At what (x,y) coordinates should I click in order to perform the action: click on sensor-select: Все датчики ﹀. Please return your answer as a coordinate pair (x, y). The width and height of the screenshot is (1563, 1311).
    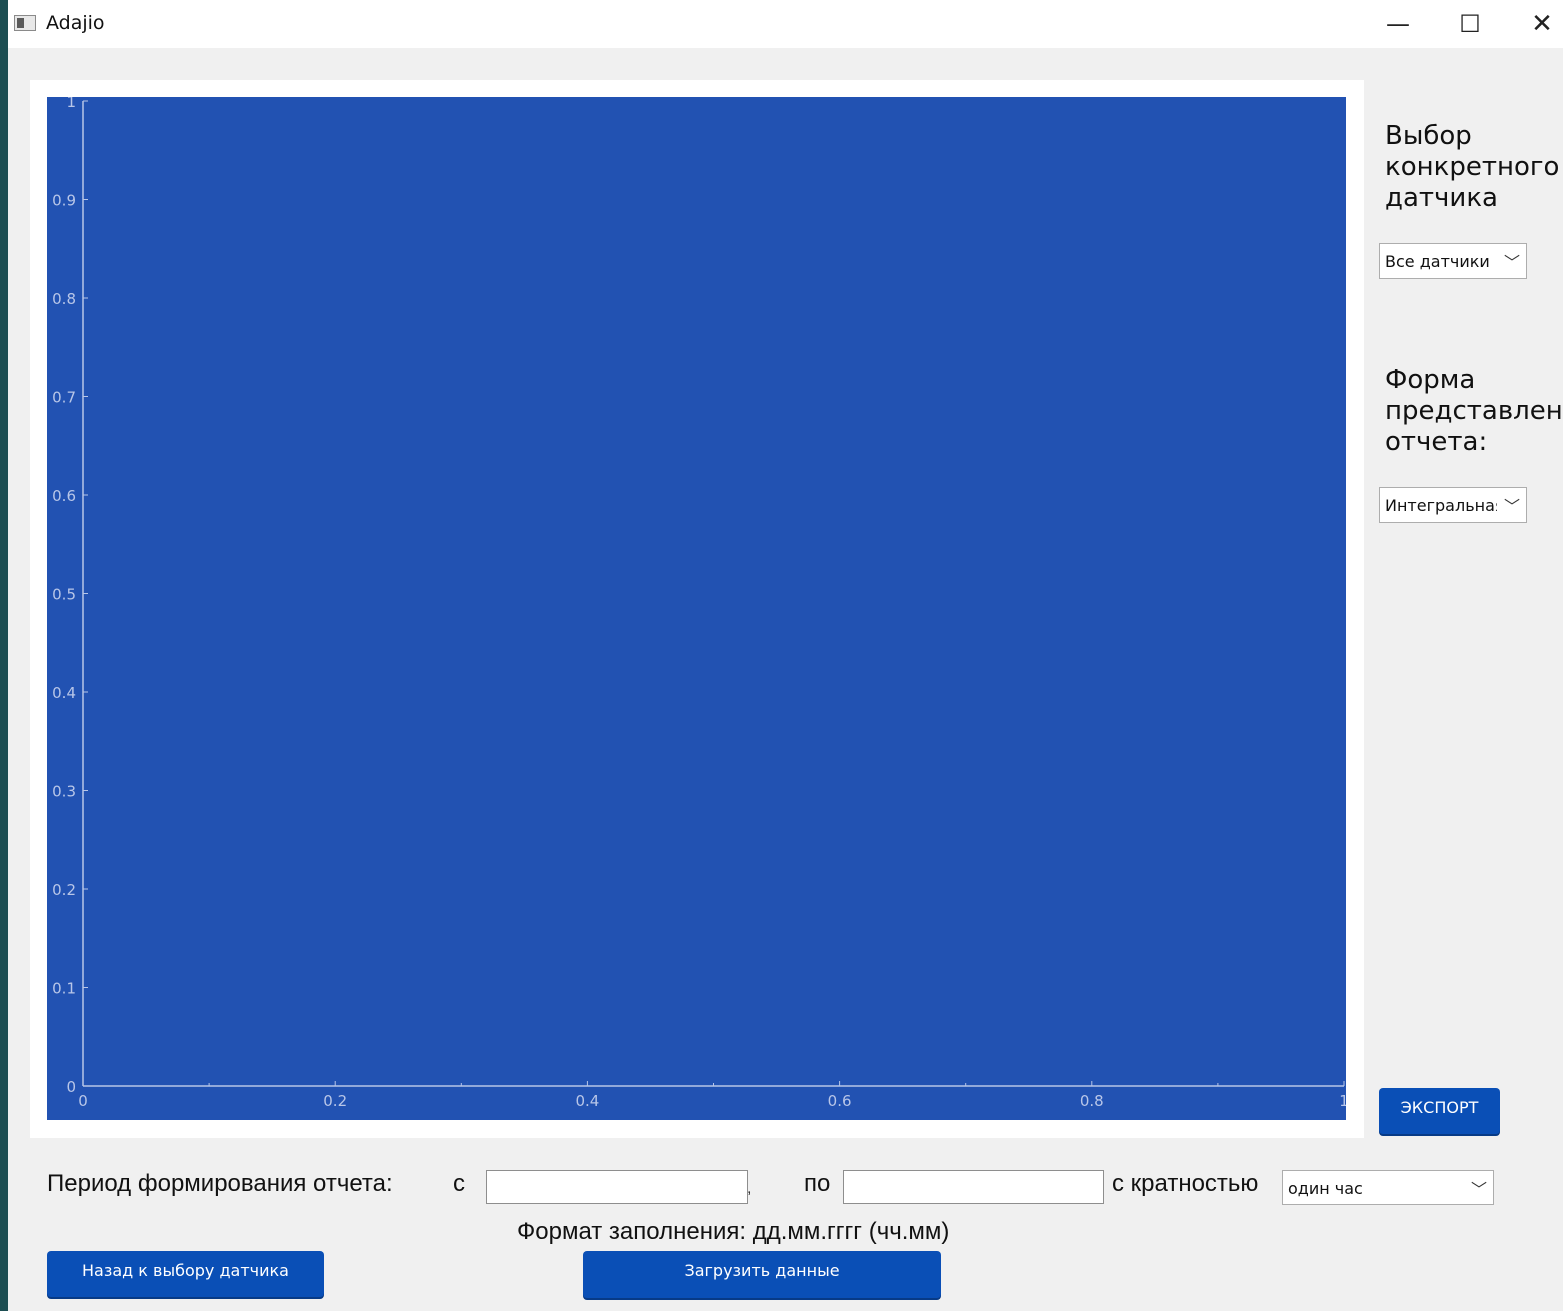
    Looking at the image, I should click on (1453, 261).